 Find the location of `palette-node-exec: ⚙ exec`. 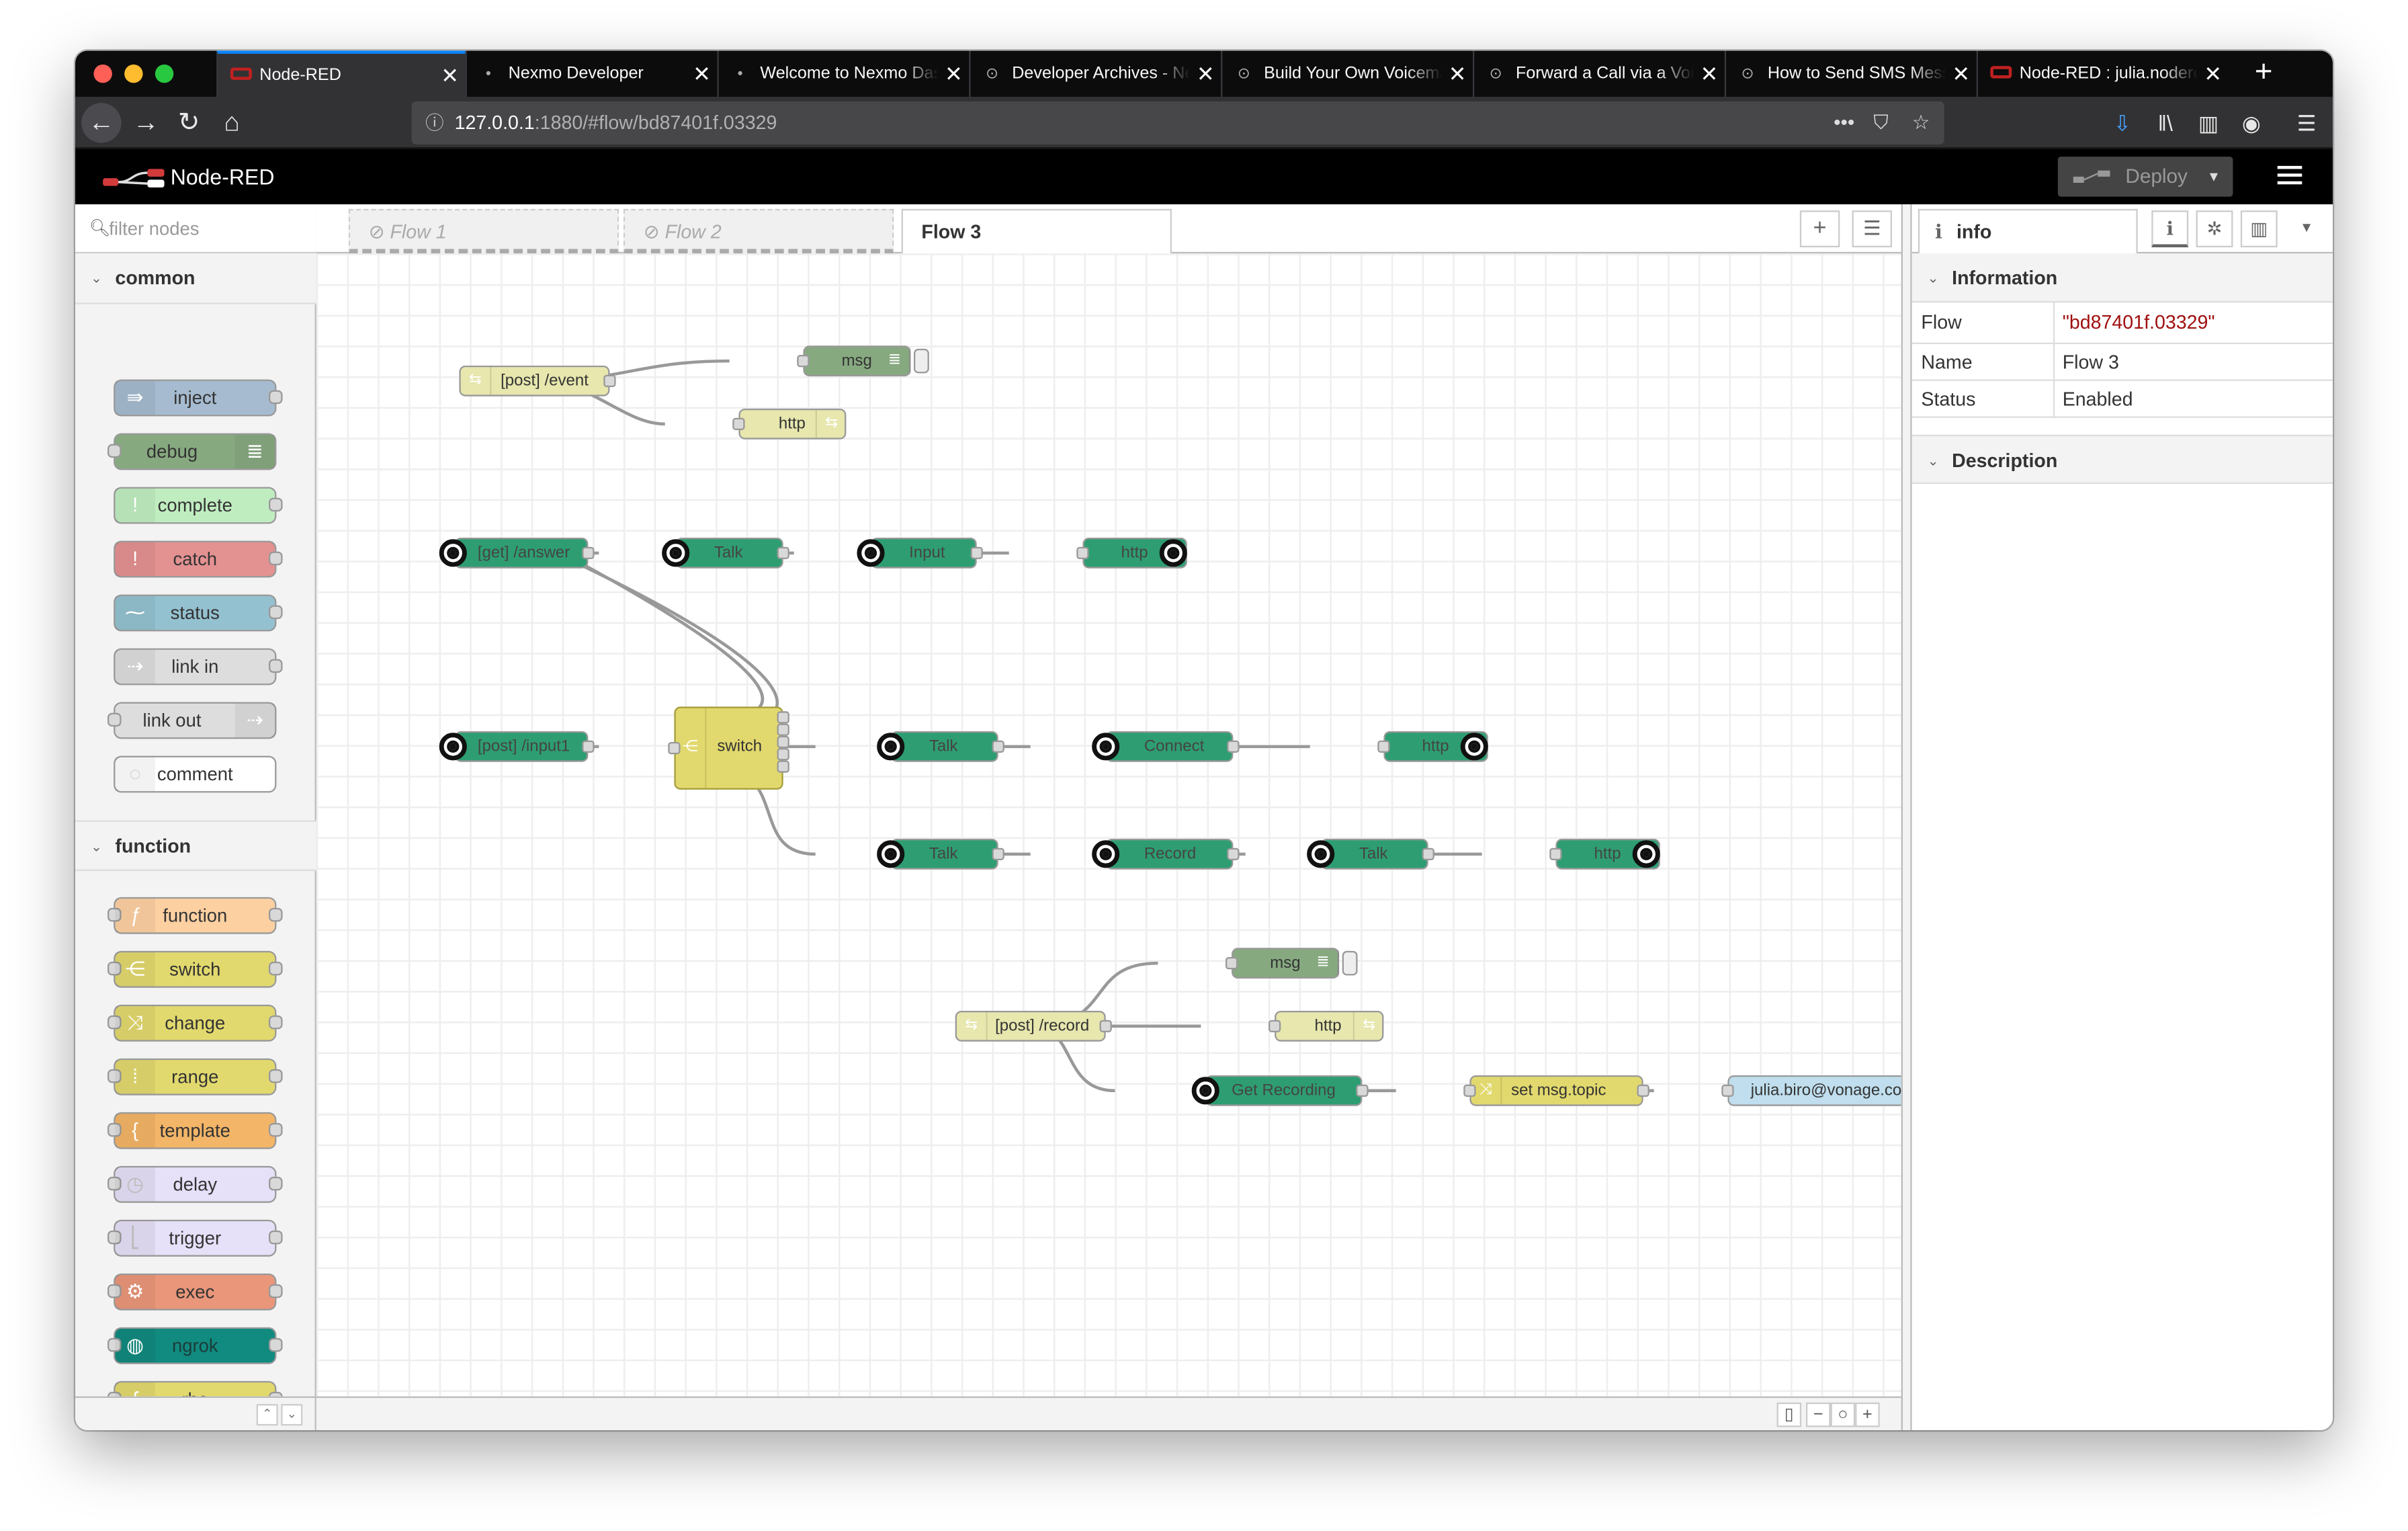

palette-node-exec: ⚙ exec is located at coordinates (195, 1292).